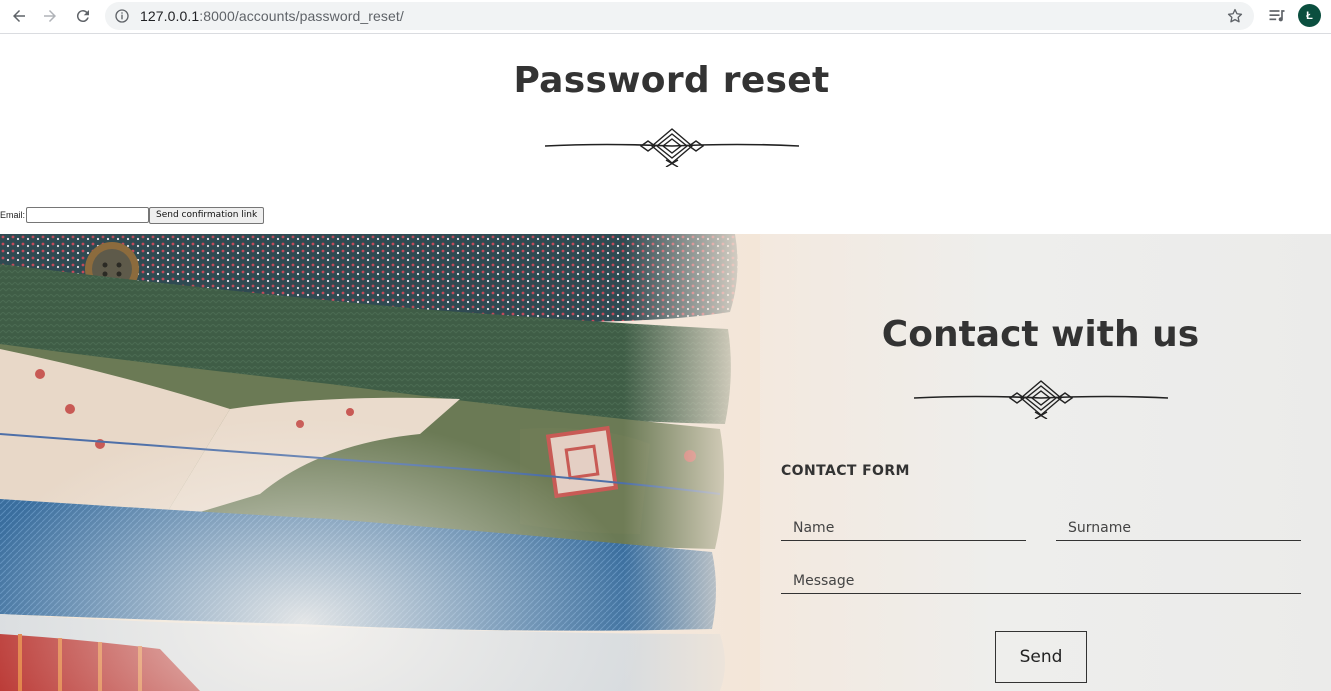  I want to click on send-confirmation-link-button: Send confirmation link, so click(207, 215).